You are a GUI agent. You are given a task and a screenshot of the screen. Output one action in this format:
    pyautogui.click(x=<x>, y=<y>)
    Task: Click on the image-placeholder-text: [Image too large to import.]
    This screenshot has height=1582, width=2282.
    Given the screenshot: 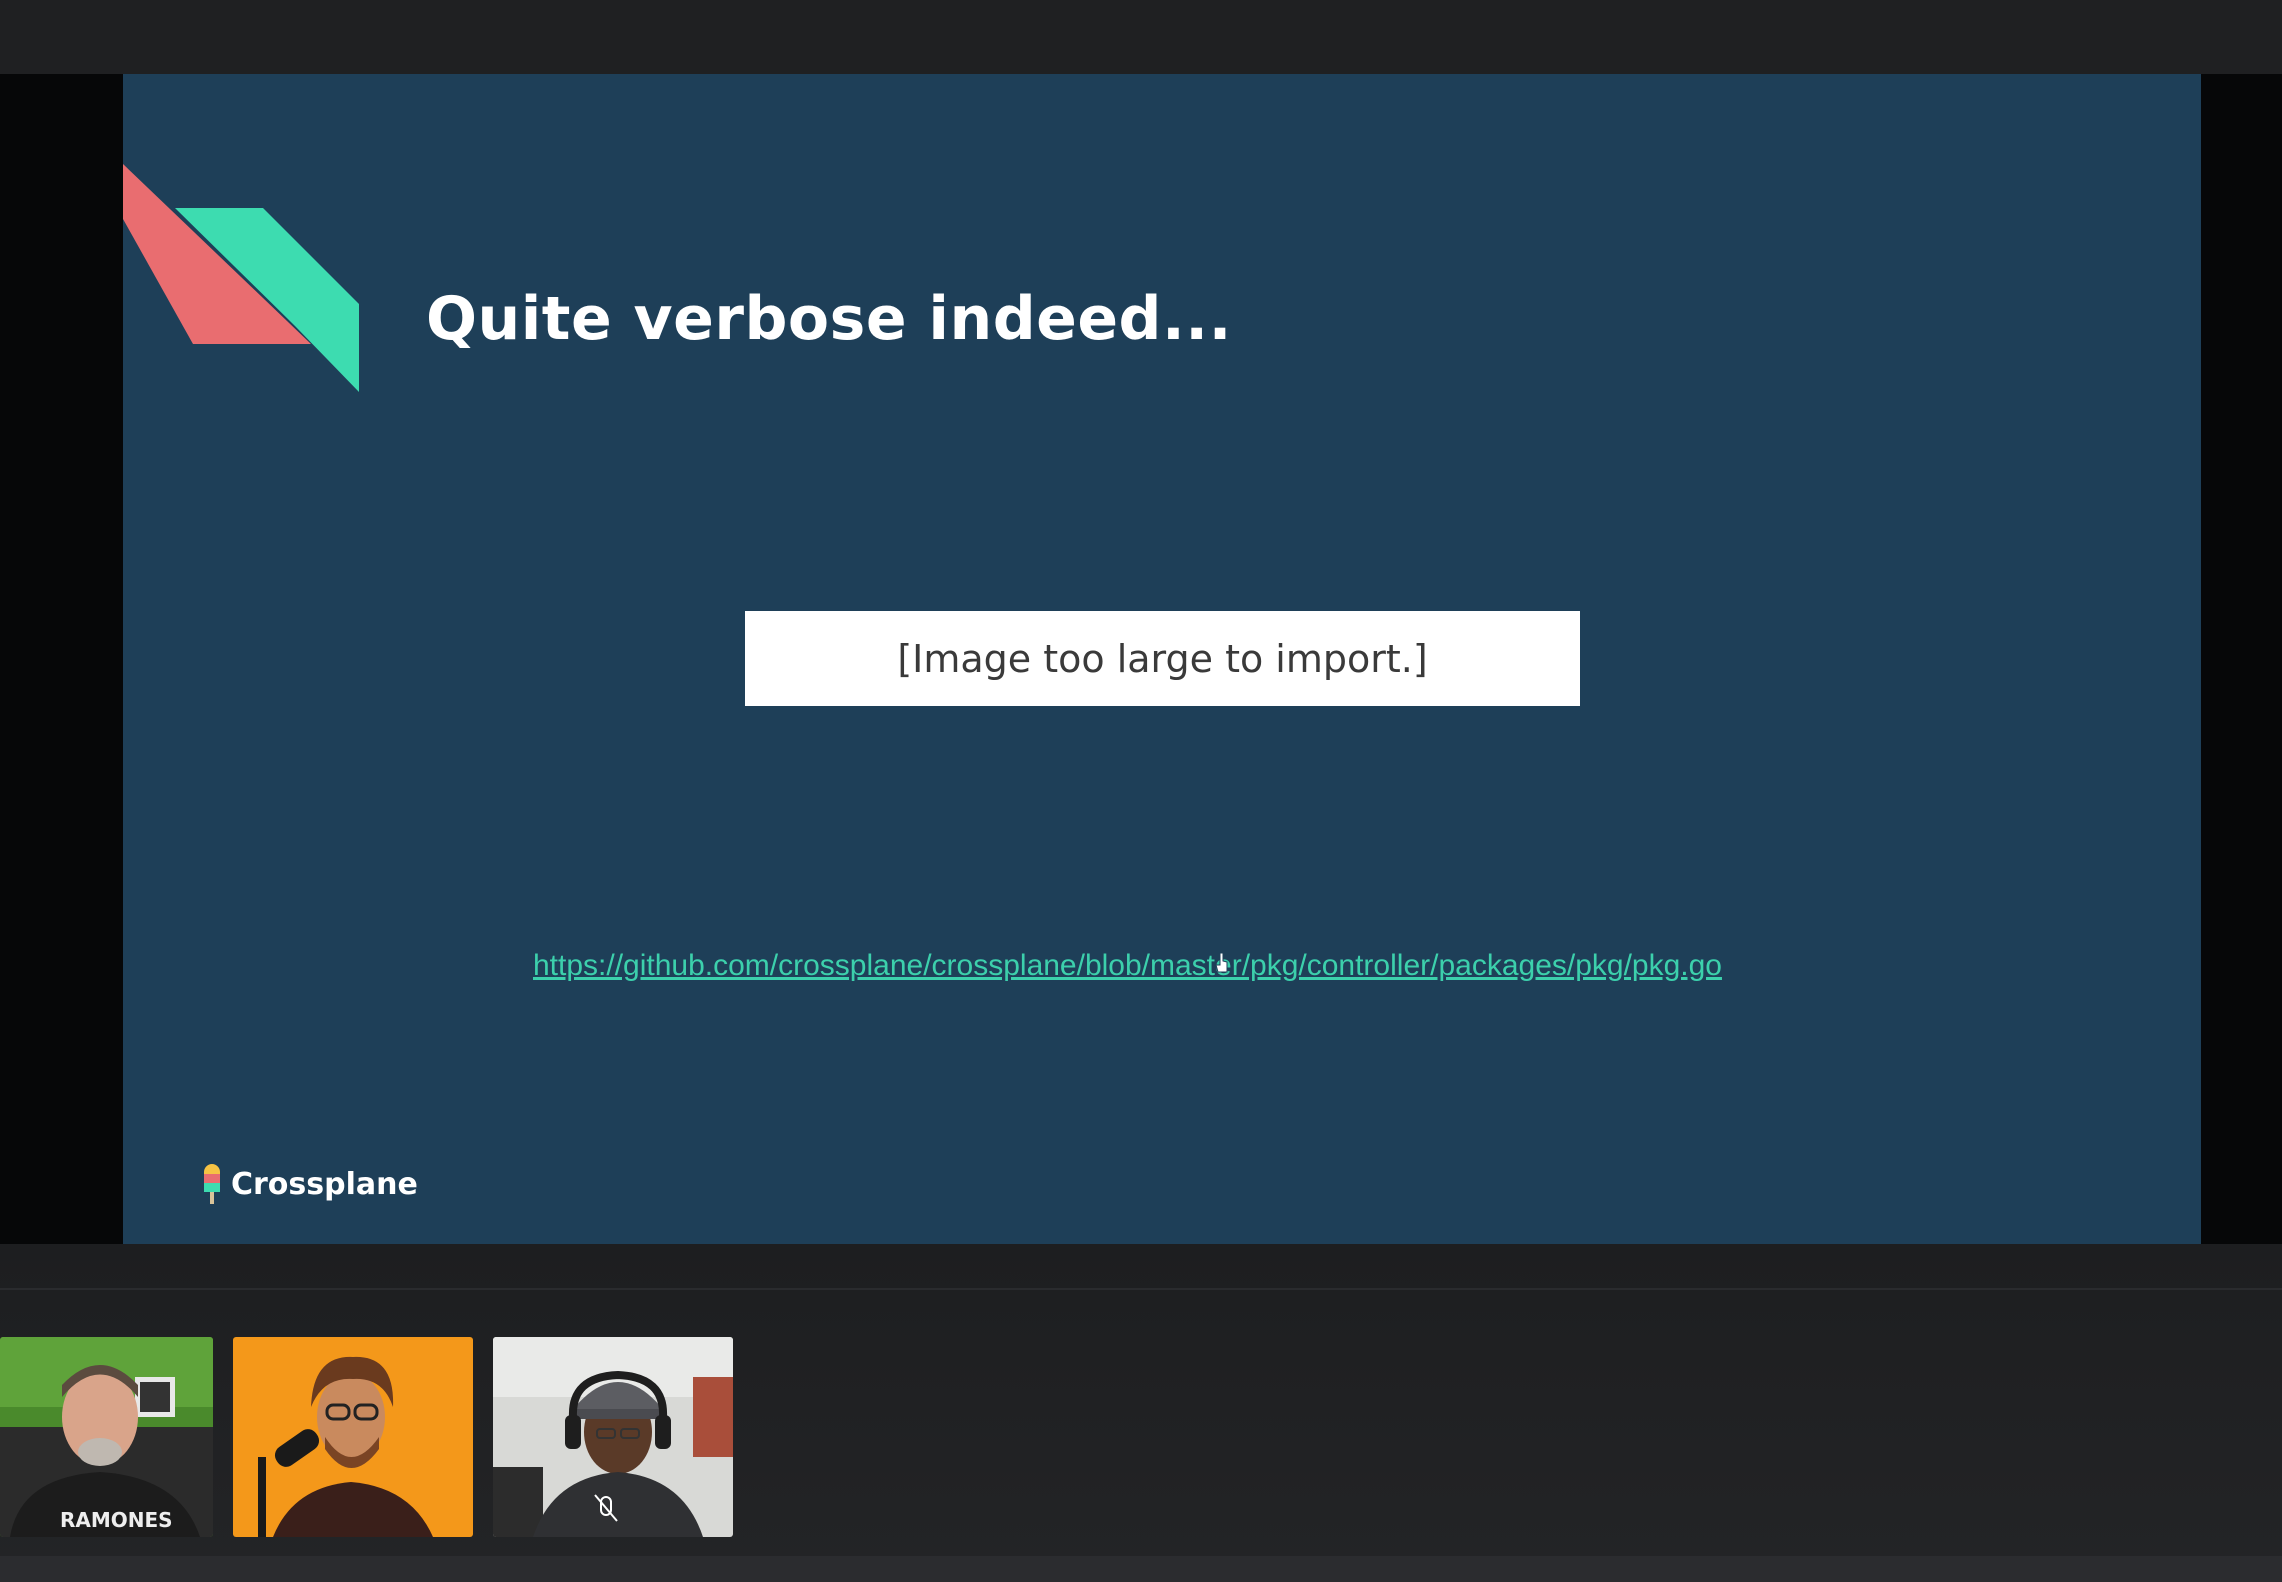 What is the action you would take?
    pyautogui.click(x=1162, y=658)
    